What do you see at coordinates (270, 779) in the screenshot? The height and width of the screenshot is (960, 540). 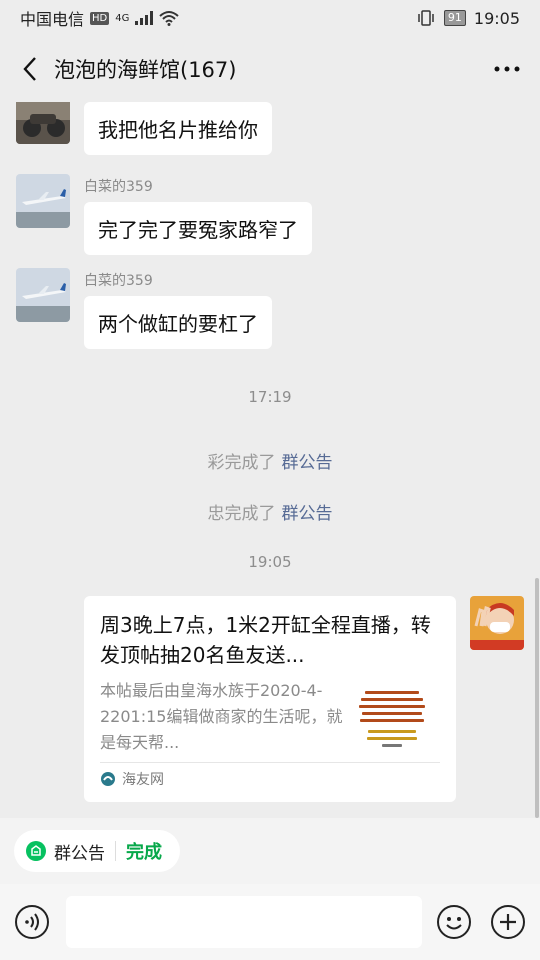 I see `card-source: 海友网` at bounding box center [270, 779].